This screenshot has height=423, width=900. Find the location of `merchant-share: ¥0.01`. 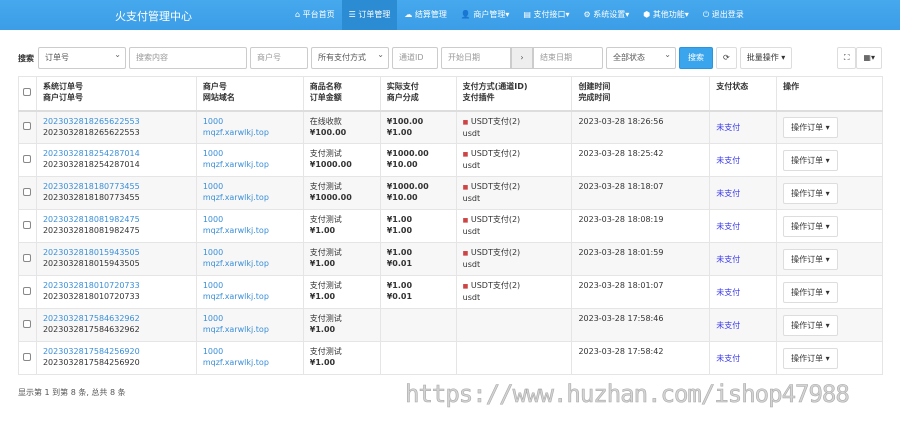

merchant-share: ¥0.01 is located at coordinates (399, 296).